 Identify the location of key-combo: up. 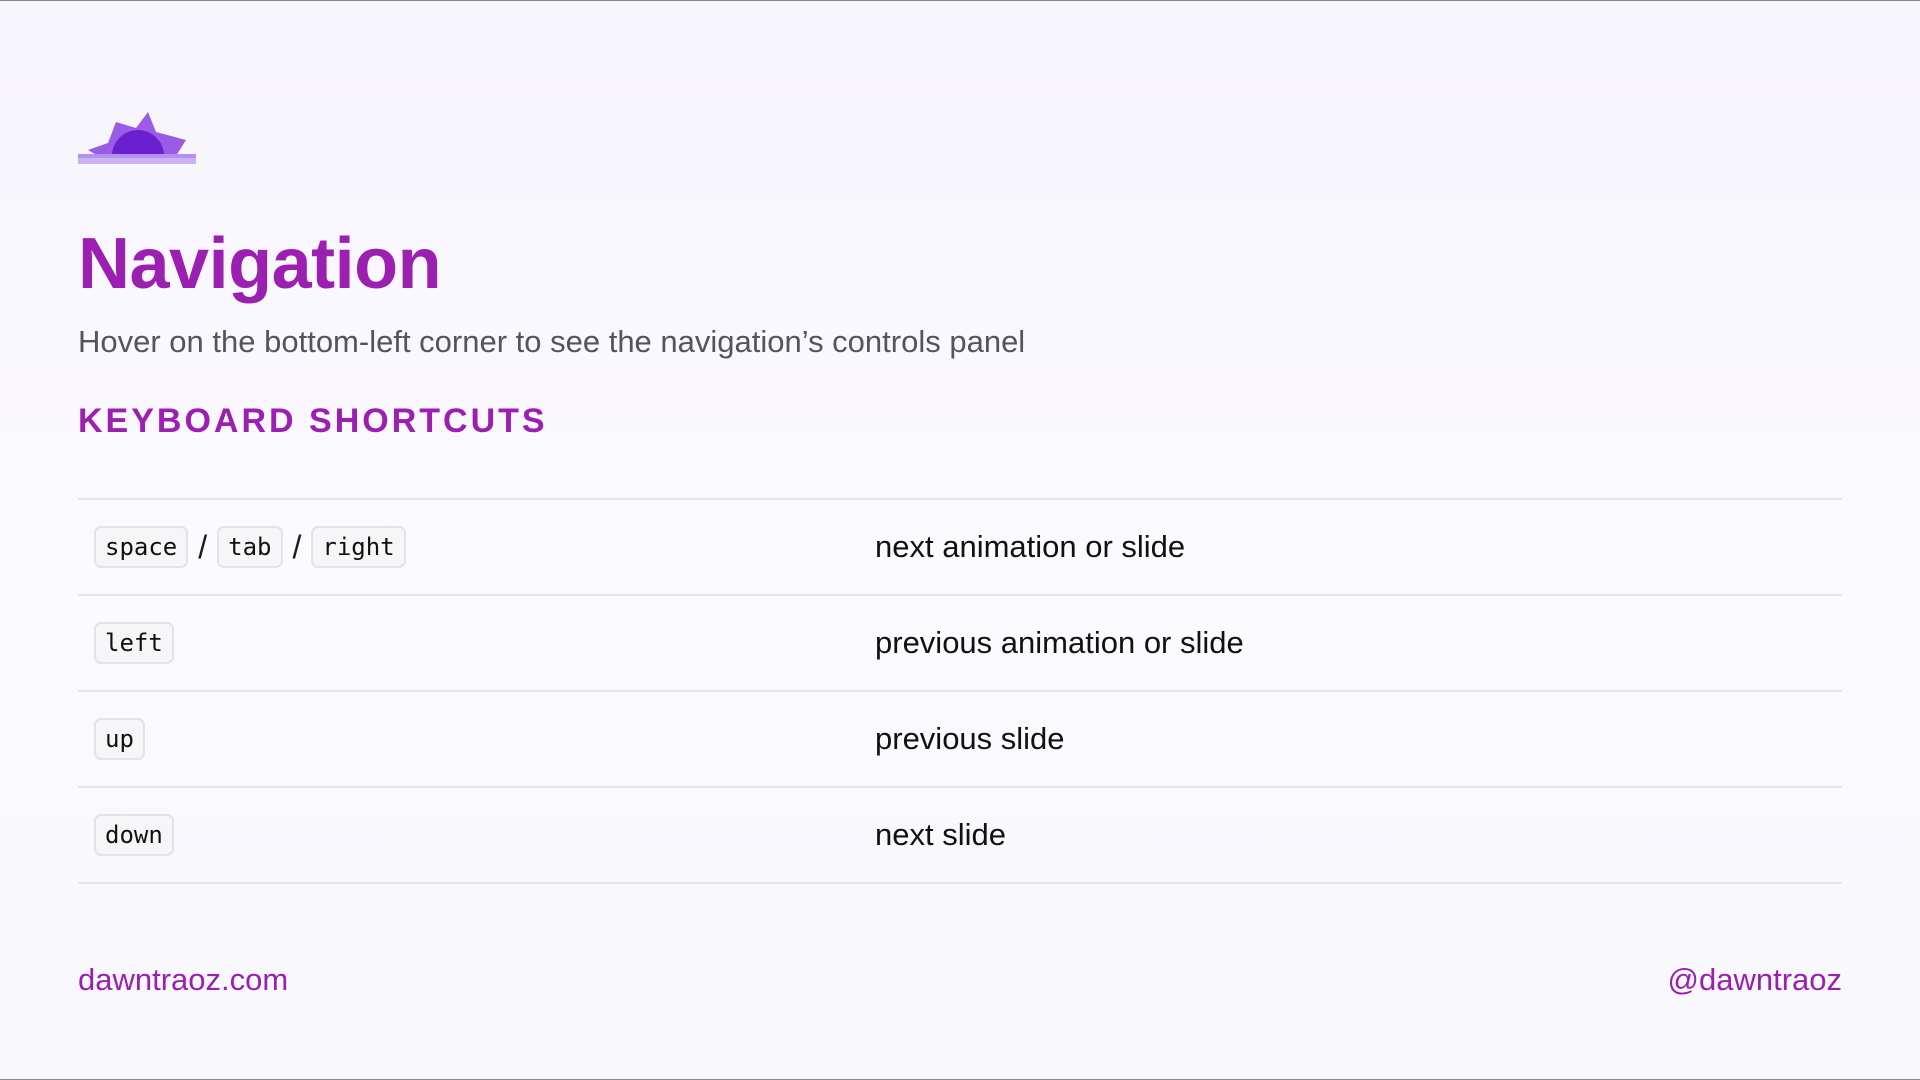
(119, 739).